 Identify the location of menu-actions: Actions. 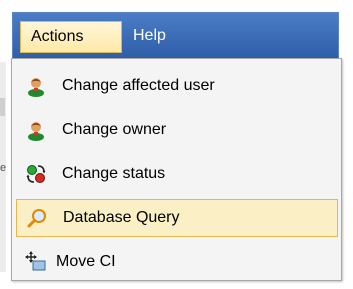
(71, 37).